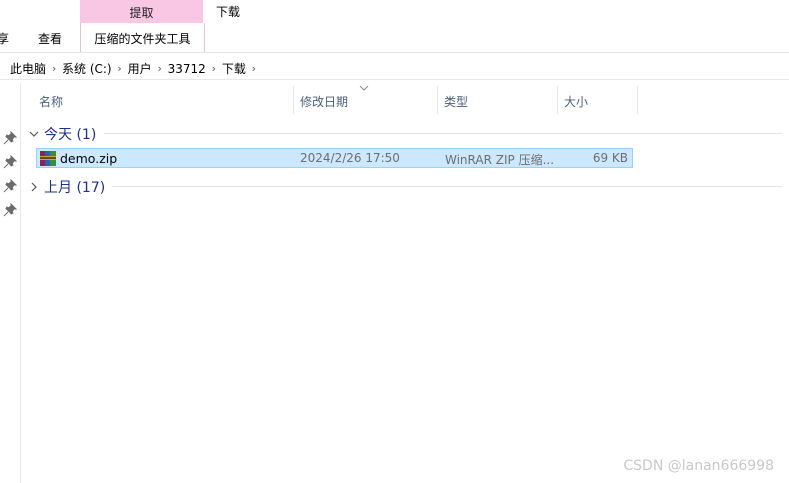  Describe the element at coordinates (394, 68) in the screenshot. I see `address-bar: 此电脑 › 系统 (C:) › 用户 › 33712 › 下载 ›` at that location.